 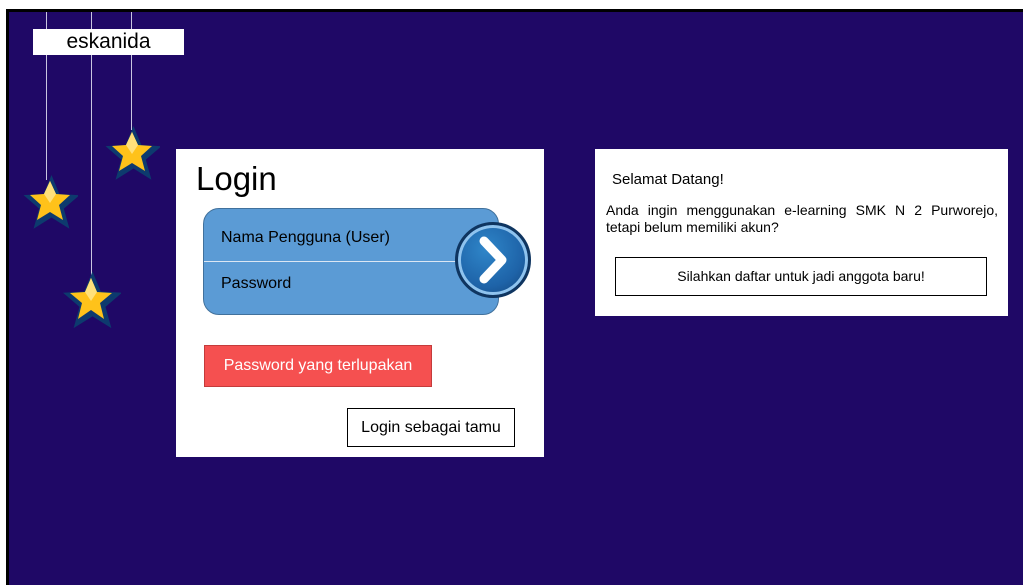 I want to click on brand-name: eskanida, so click(x=108, y=42).